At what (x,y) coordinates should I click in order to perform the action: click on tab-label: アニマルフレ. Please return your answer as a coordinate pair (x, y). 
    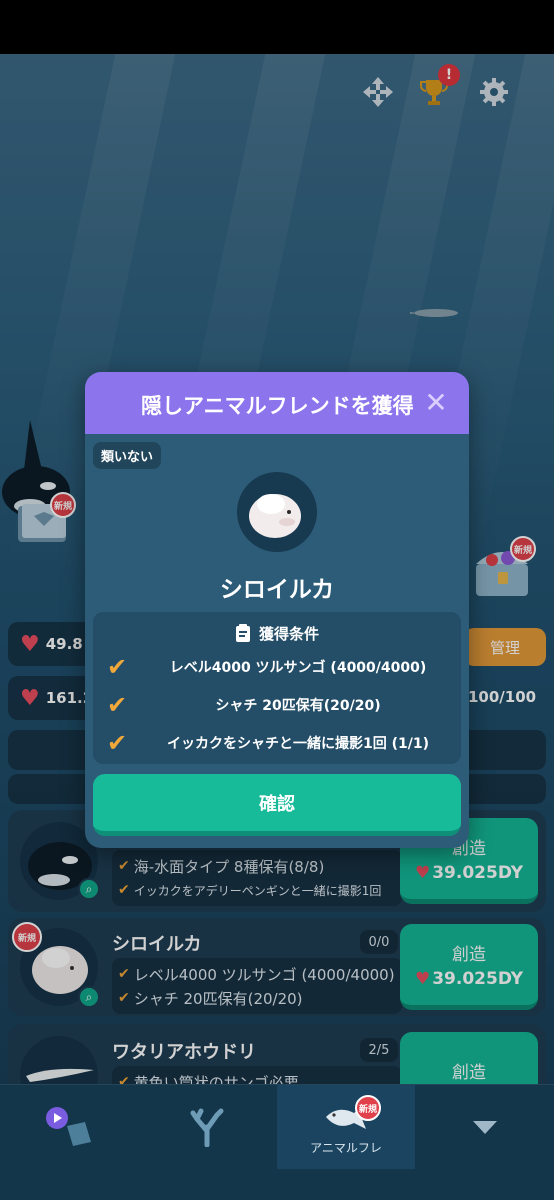
    Looking at the image, I should click on (346, 1147).